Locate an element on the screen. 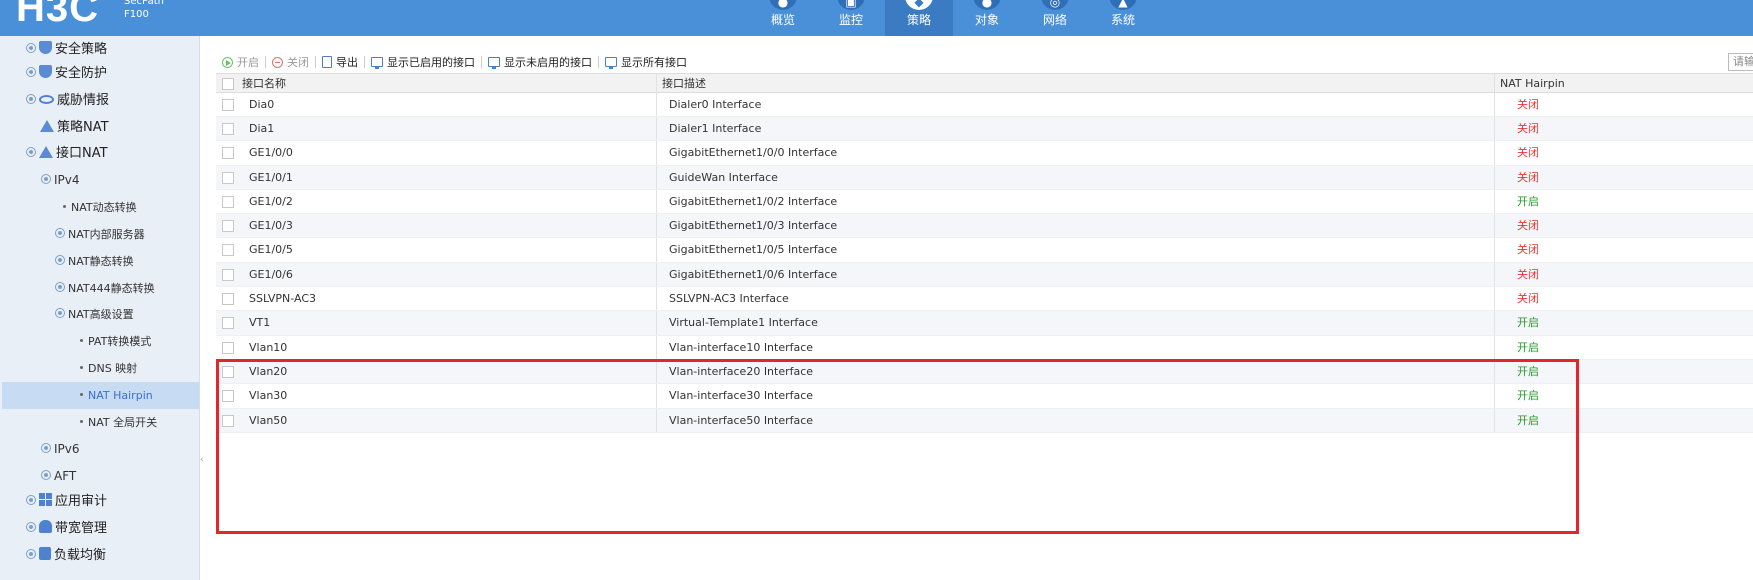  sidebar-collapse-handle: ‹ is located at coordinates (202, 462).